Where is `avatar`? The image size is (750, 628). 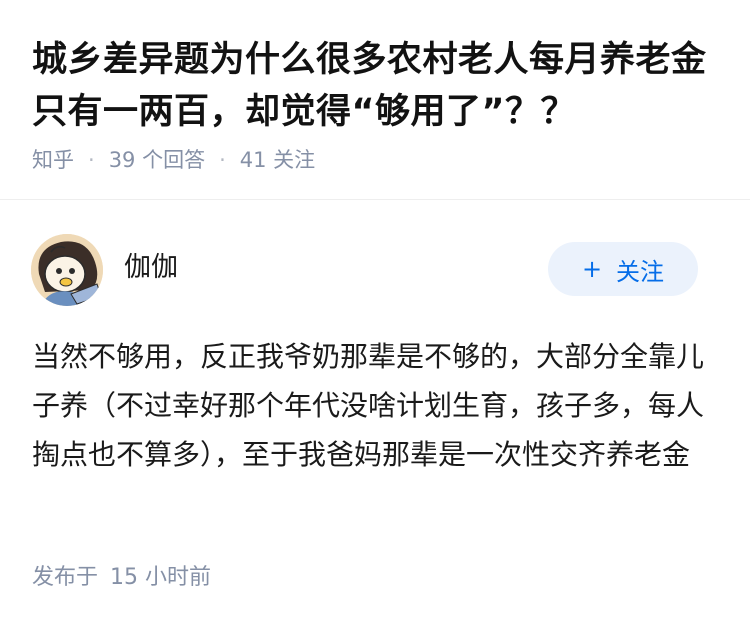
avatar is located at coordinates (67, 270).